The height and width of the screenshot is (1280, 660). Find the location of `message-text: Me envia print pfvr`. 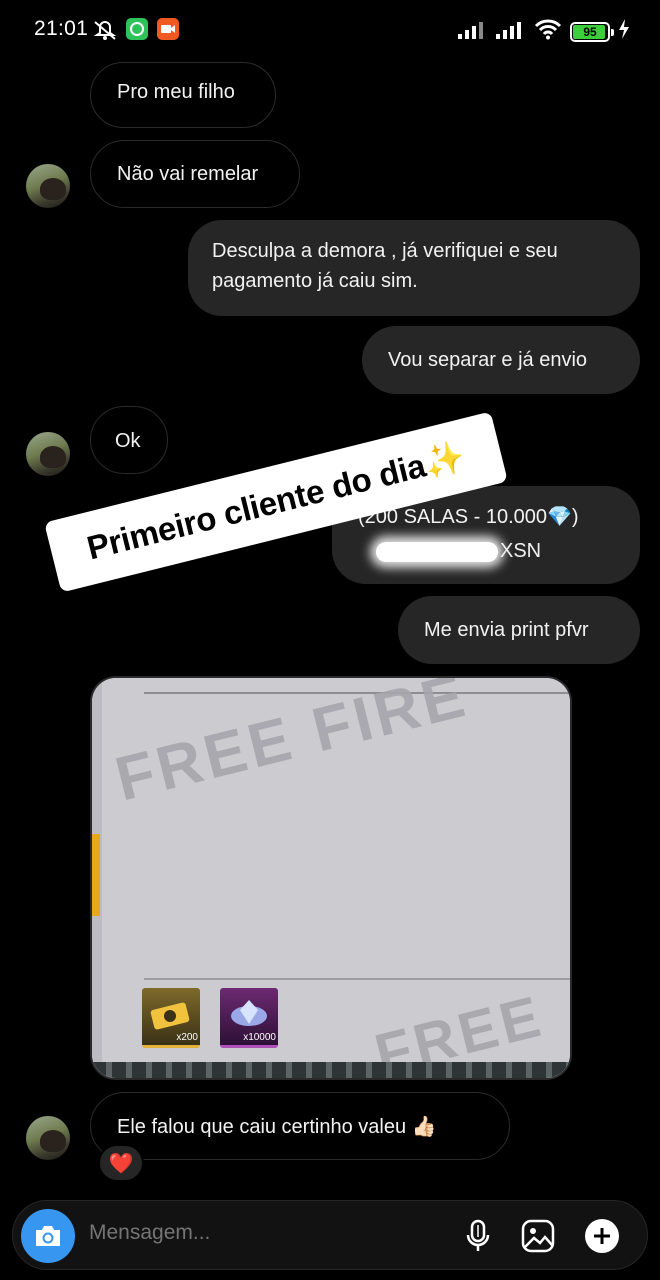

message-text: Me envia print pfvr is located at coordinates (506, 630).